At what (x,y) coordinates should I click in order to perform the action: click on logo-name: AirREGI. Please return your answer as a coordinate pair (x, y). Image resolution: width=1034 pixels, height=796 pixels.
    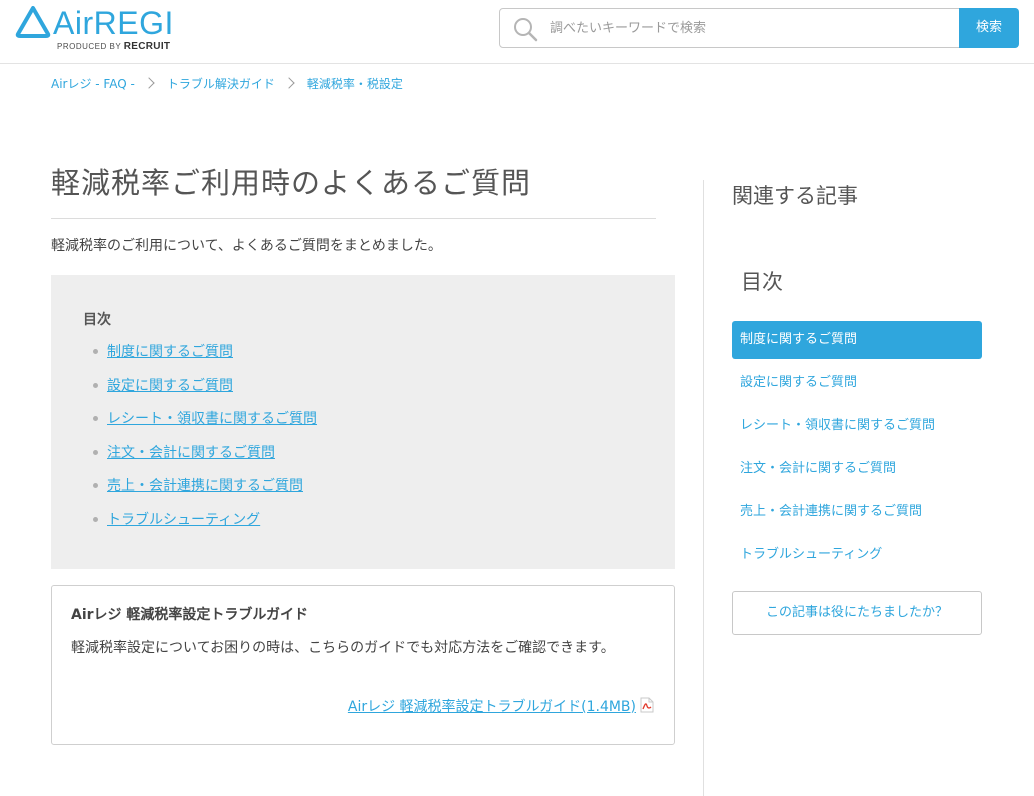
    Looking at the image, I should click on (113, 23).